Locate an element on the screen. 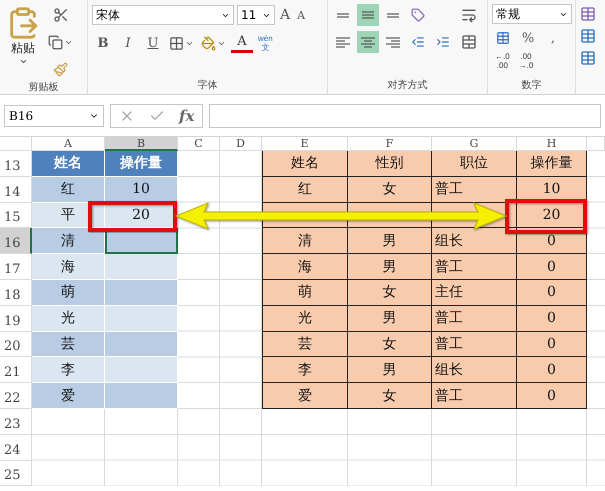 This screenshot has width=605, height=491. italic-button: I is located at coordinates (128, 43).